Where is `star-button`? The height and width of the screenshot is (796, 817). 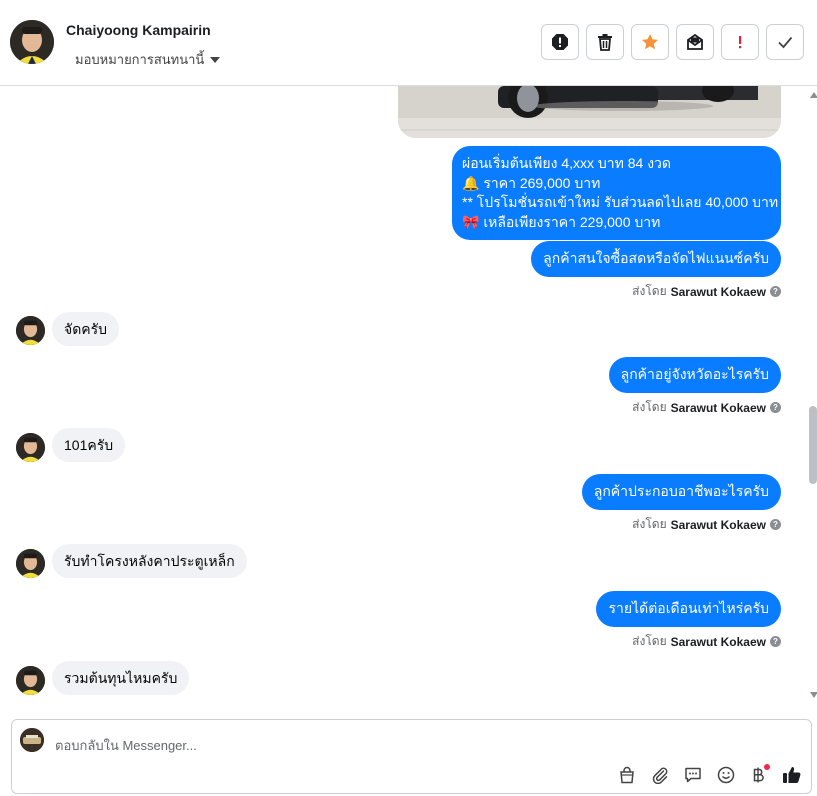
star-button is located at coordinates (650, 42).